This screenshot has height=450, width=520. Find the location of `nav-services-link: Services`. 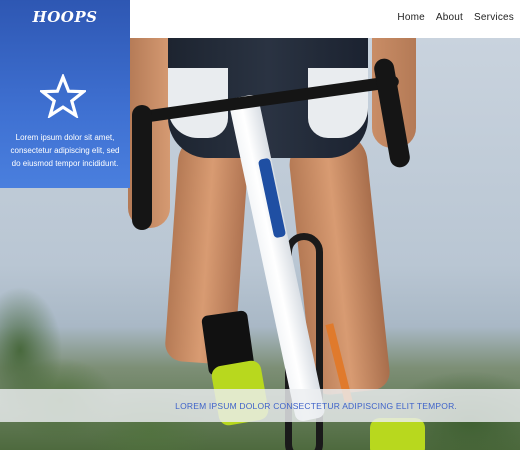

nav-services-link: Services is located at coordinates (494, 17).